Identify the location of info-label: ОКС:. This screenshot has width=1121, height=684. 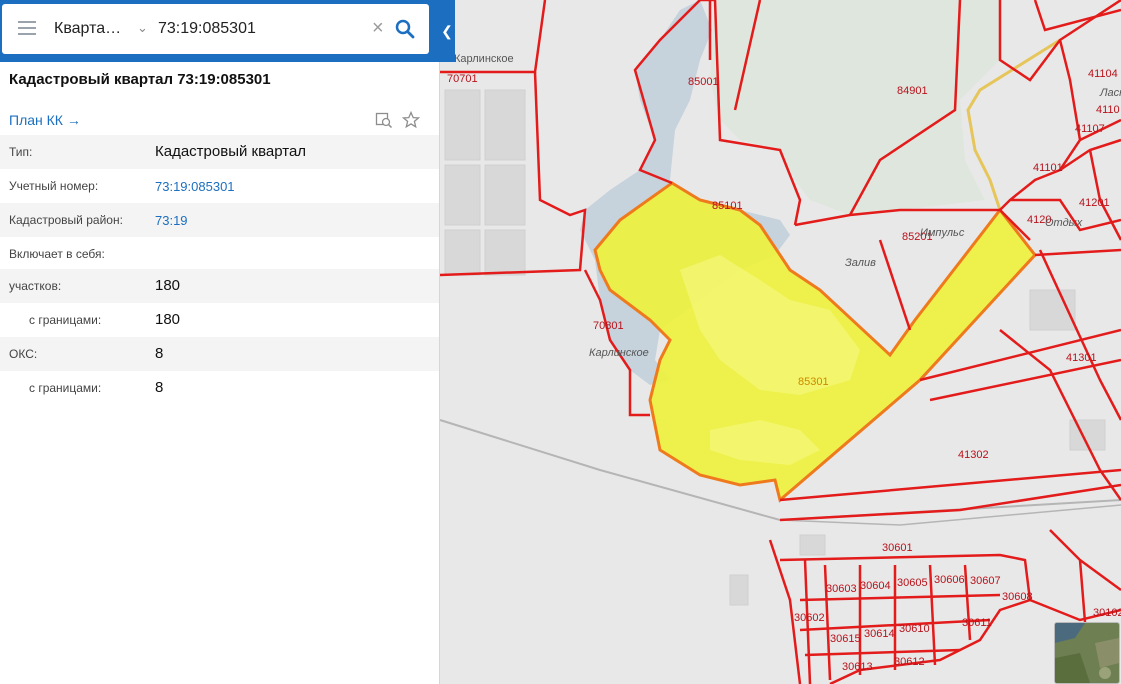
(23, 354).